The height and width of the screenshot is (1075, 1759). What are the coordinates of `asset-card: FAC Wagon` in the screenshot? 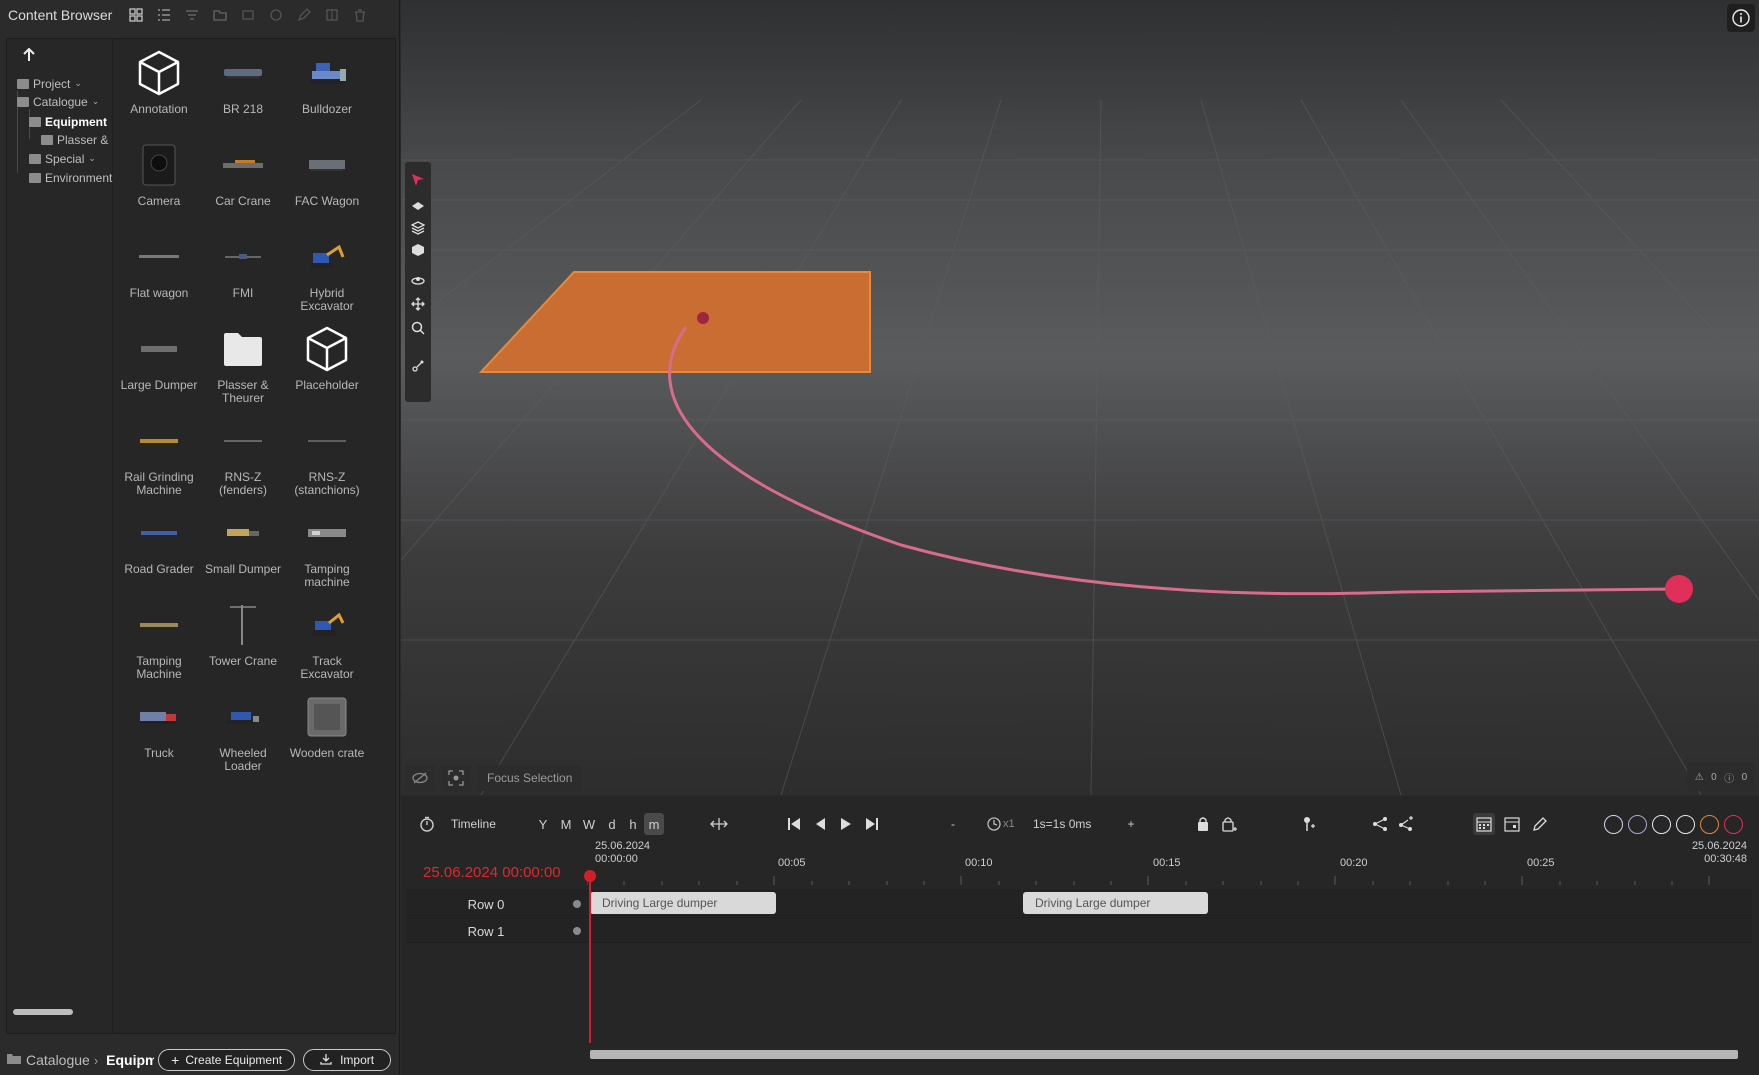 It's located at (327, 187).